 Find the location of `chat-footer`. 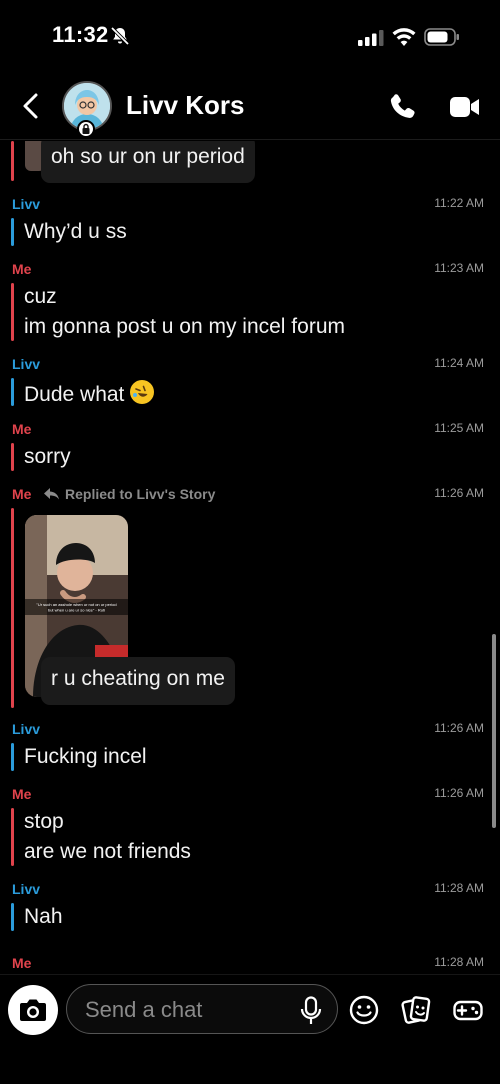

chat-footer is located at coordinates (250, 1029).